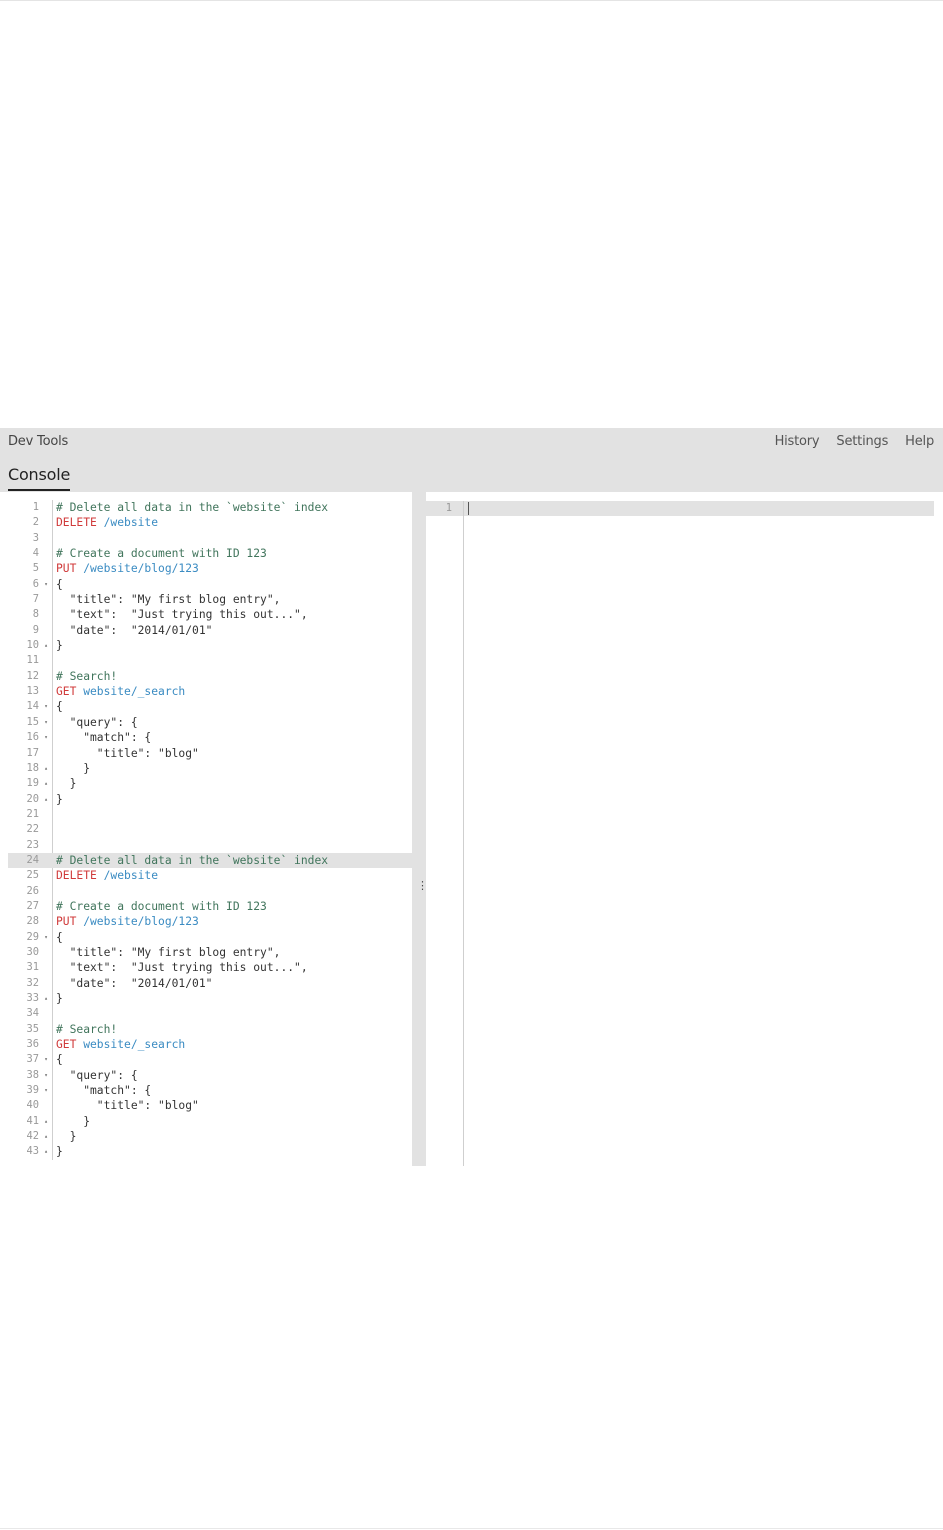 The image size is (943, 1530). What do you see at coordinates (210, 676) in the screenshot?
I see `editor-line: 12 # Search!` at bounding box center [210, 676].